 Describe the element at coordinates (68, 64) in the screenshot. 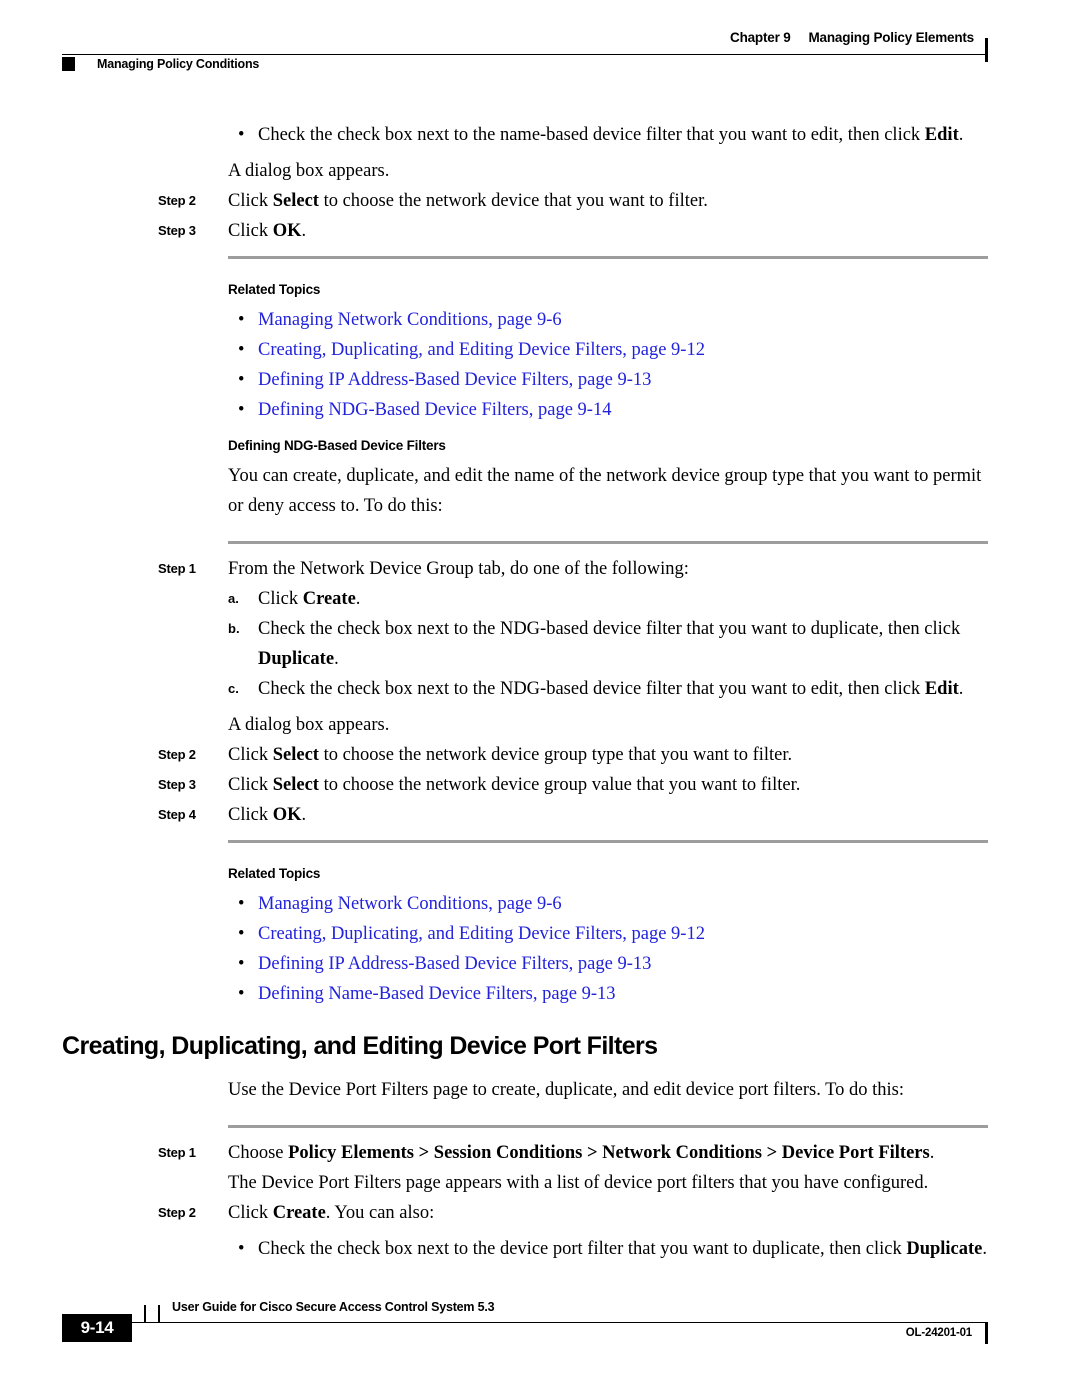

I see `square-bullet-icon` at that location.